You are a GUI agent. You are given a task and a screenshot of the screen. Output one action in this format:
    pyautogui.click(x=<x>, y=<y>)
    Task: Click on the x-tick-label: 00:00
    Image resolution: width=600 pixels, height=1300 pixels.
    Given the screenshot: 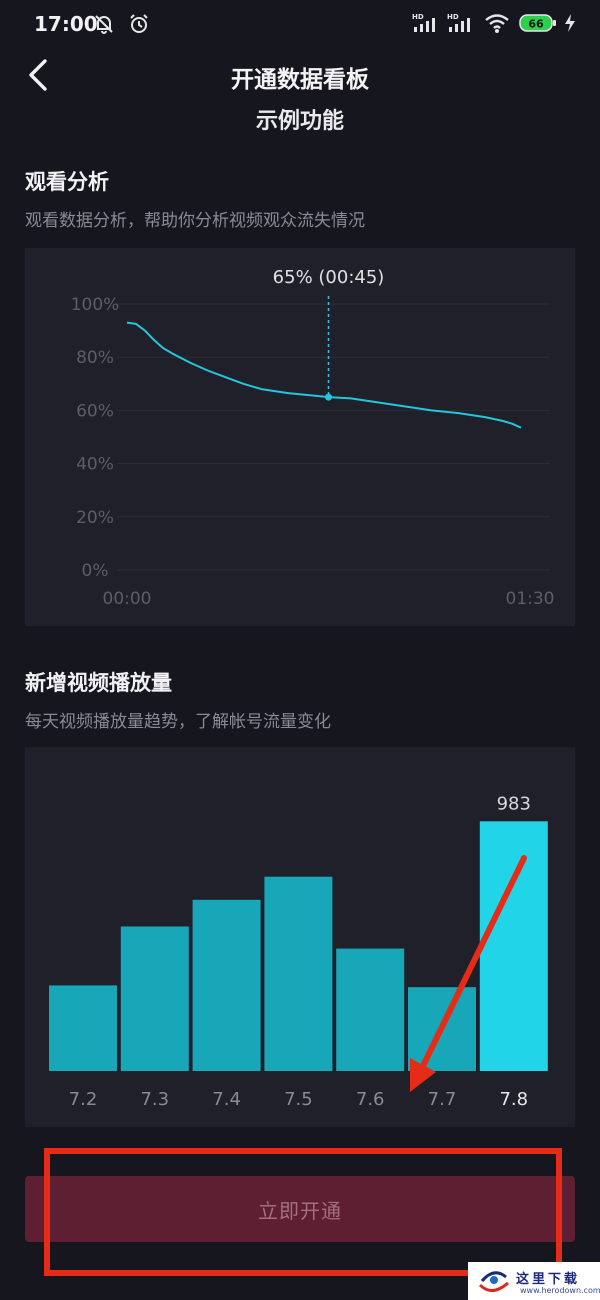 What is the action you would take?
    pyautogui.click(x=127, y=599)
    